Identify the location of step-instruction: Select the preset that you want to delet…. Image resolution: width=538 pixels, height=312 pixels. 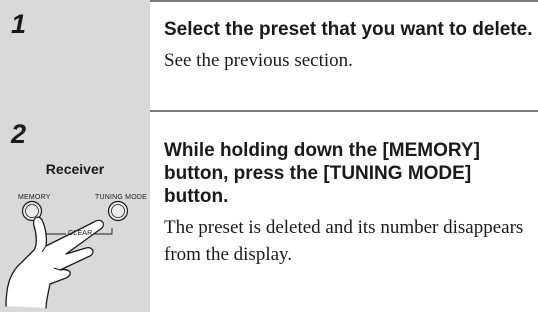
(348, 29).